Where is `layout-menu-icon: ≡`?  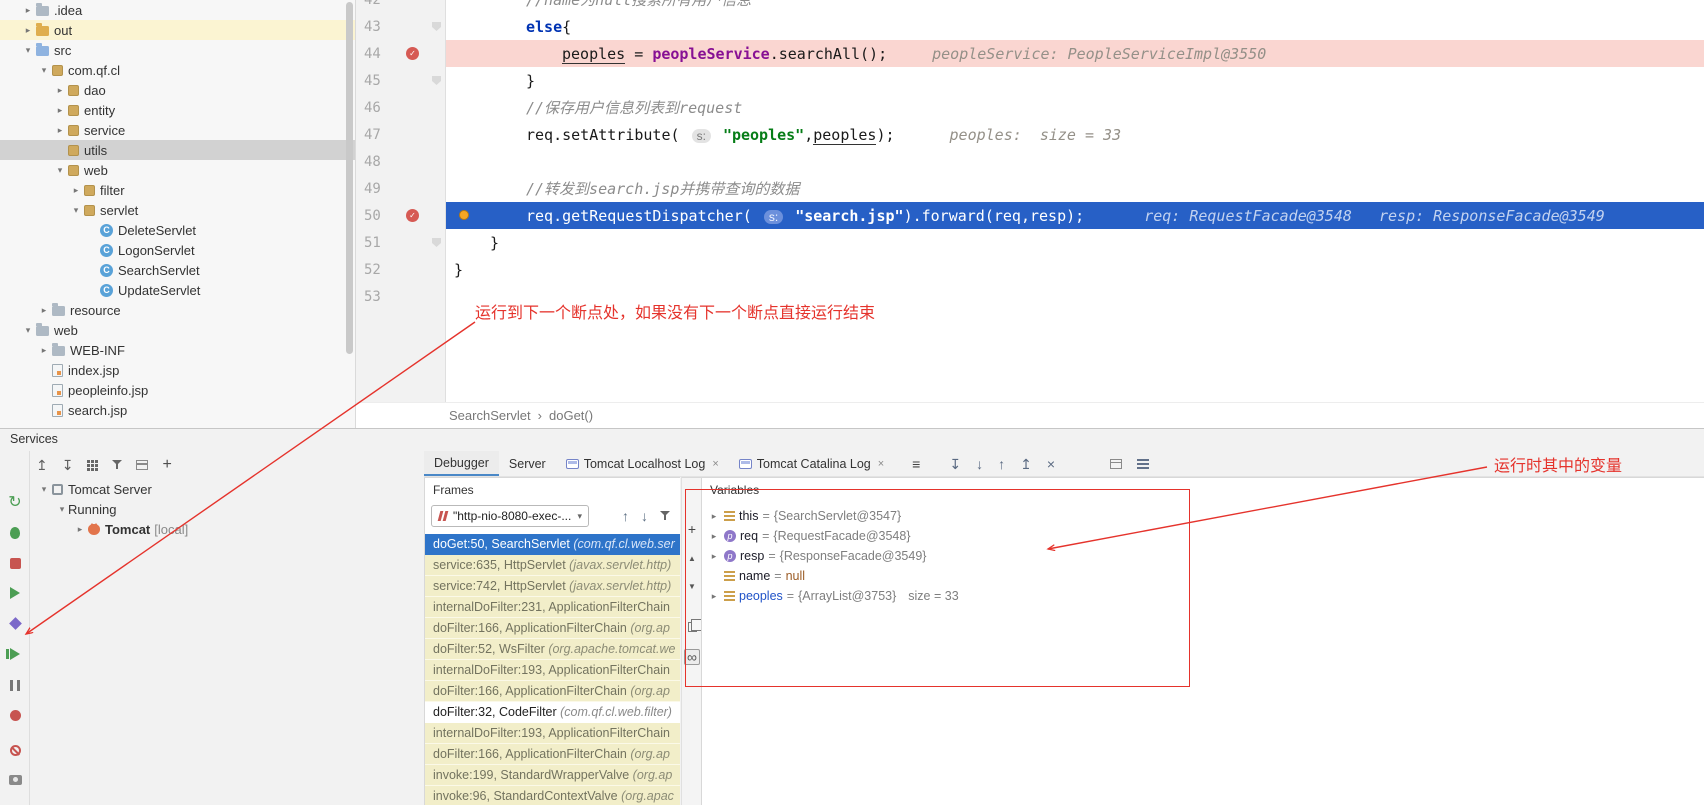 layout-menu-icon: ≡ is located at coordinates (916, 464).